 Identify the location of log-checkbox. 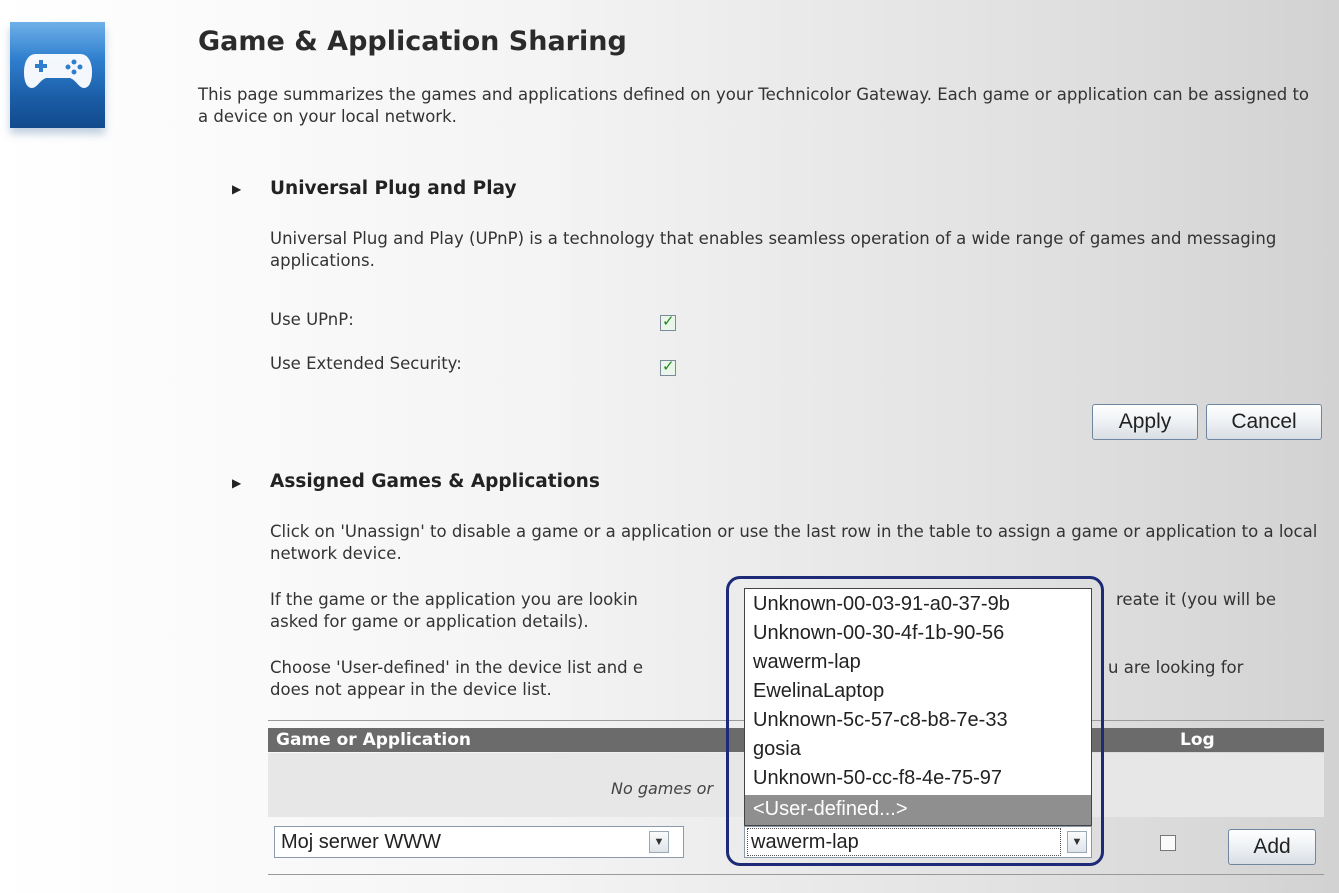
(1168, 843).